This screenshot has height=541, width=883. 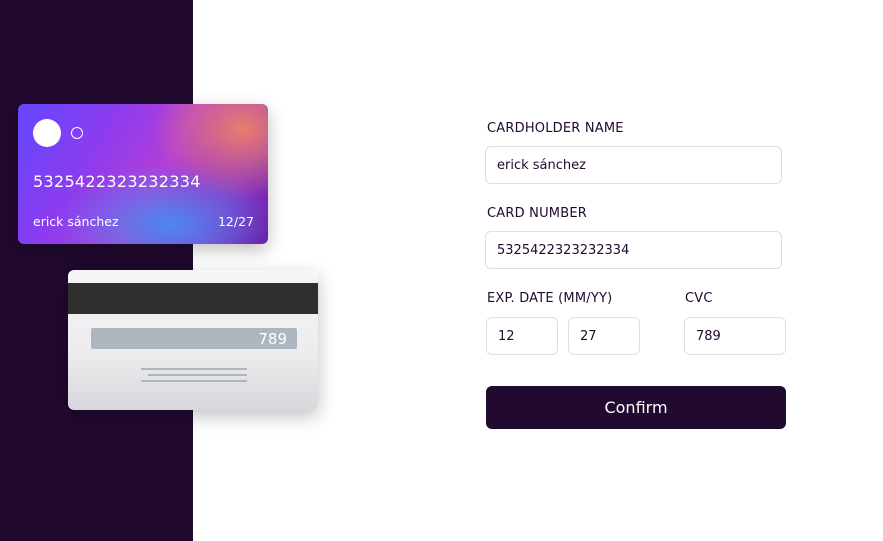 What do you see at coordinates (633, 250) in the screenshot?
I see `card-number-input` at bounding box center [633, 250].